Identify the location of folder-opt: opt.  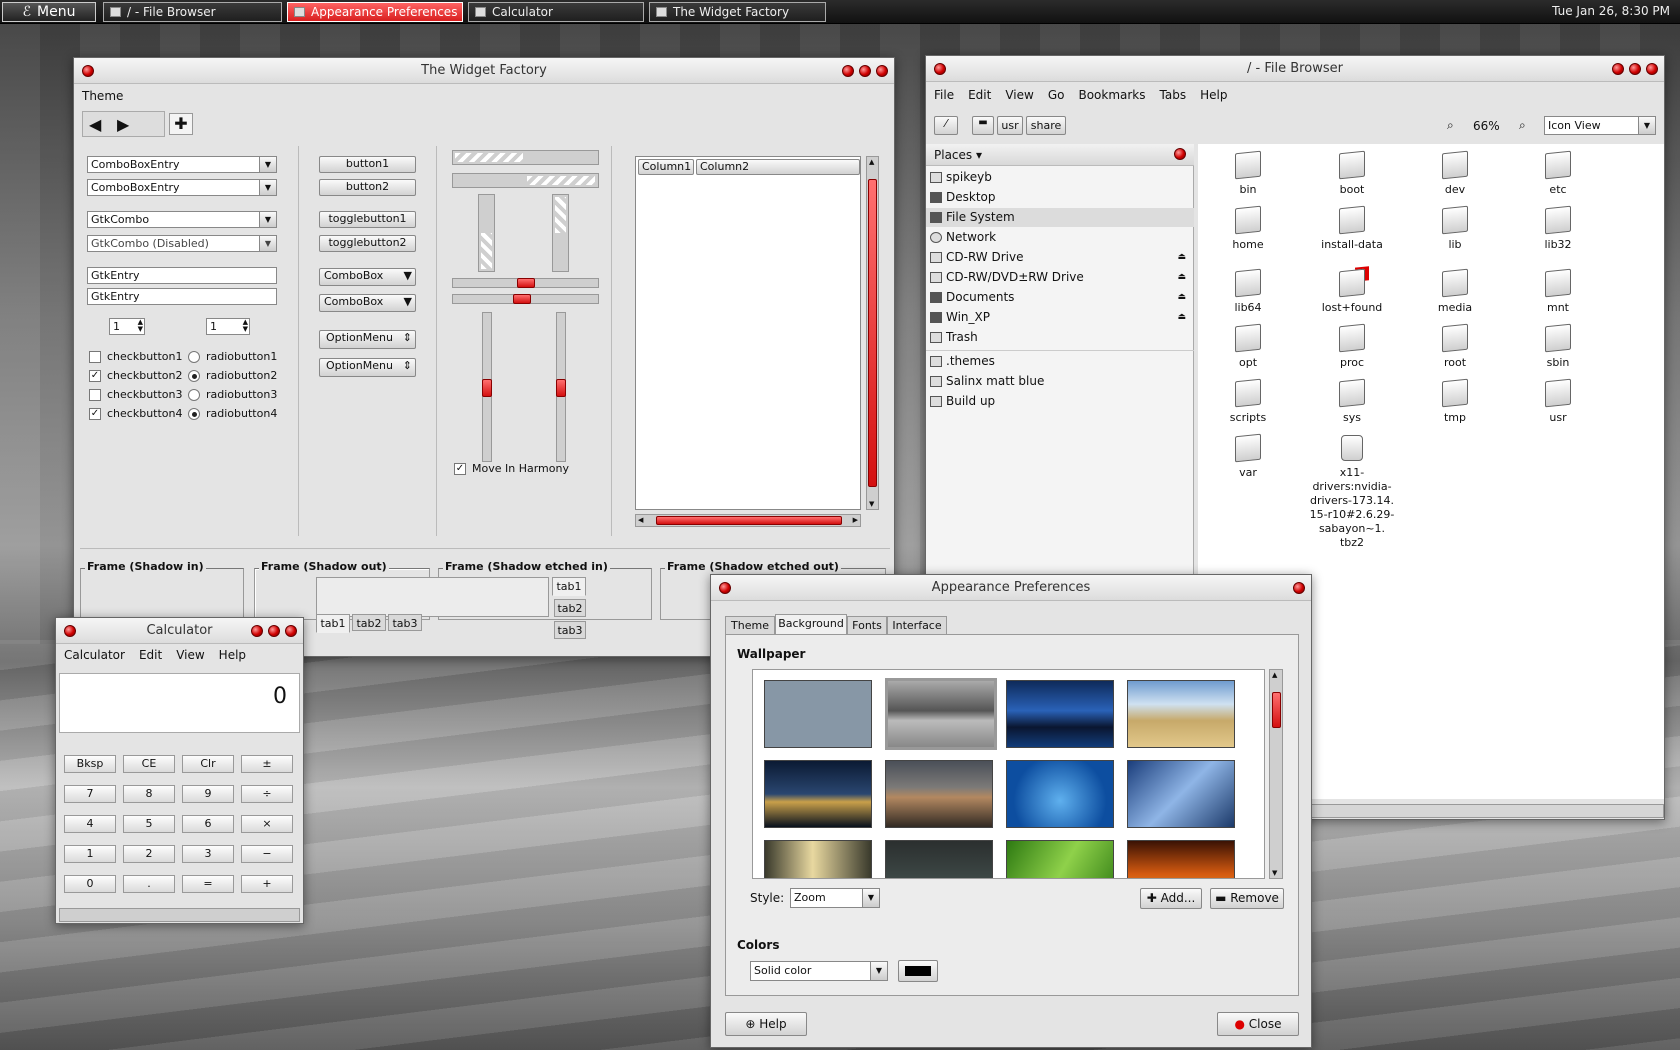
(1248, 346).